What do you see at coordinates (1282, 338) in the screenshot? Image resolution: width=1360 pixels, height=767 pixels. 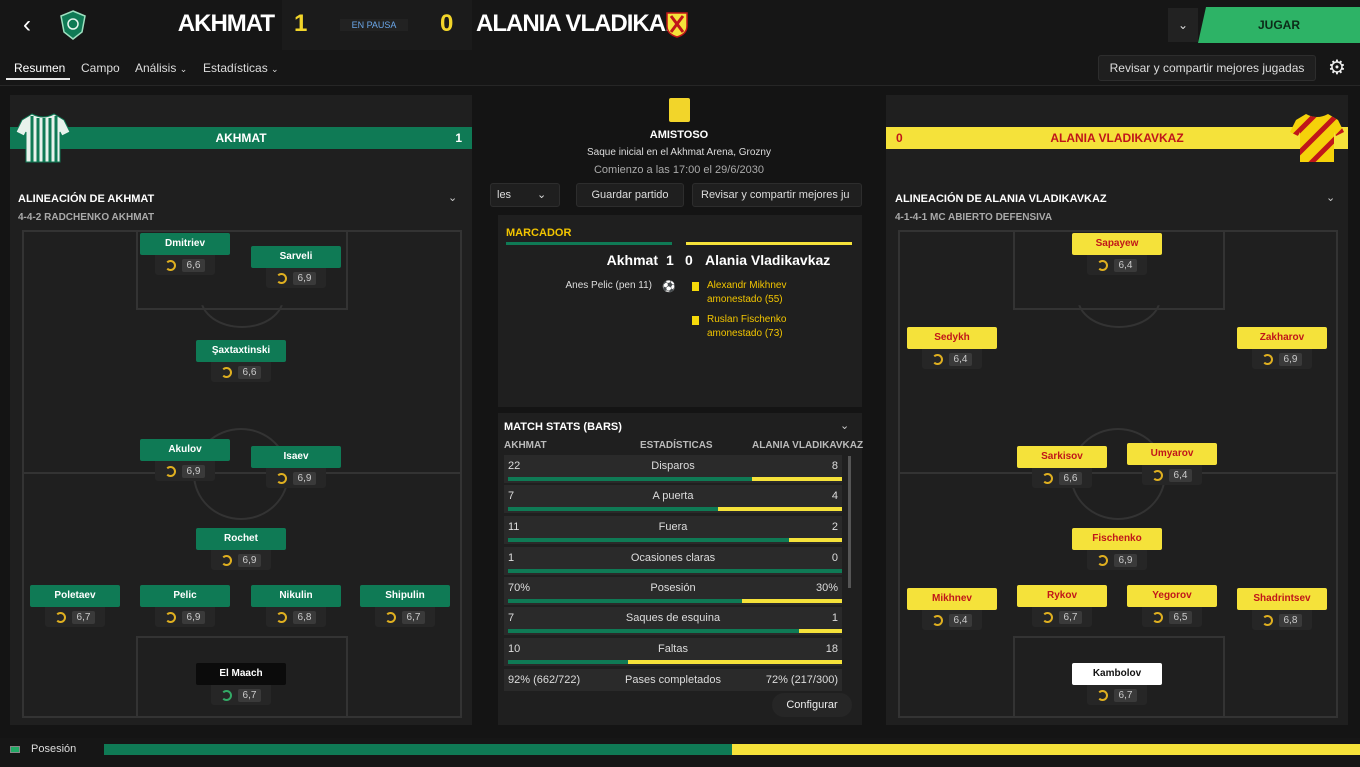 I see `player-name: Zakharov` at bounding box center [1282, 338].